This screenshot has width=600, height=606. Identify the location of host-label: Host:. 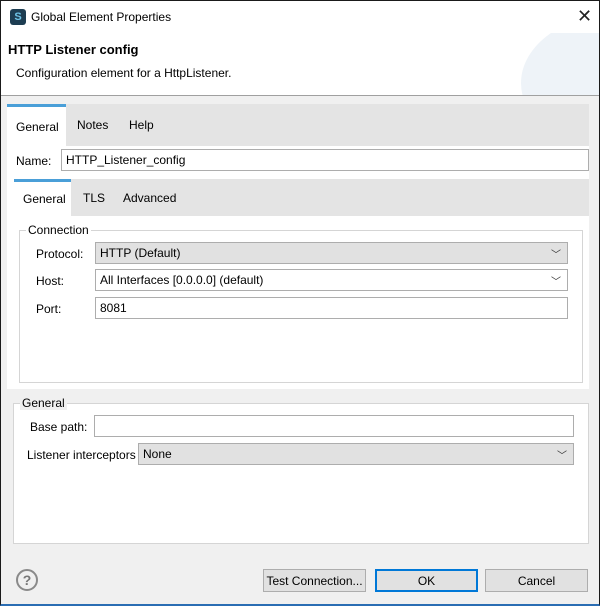
(50, 281).